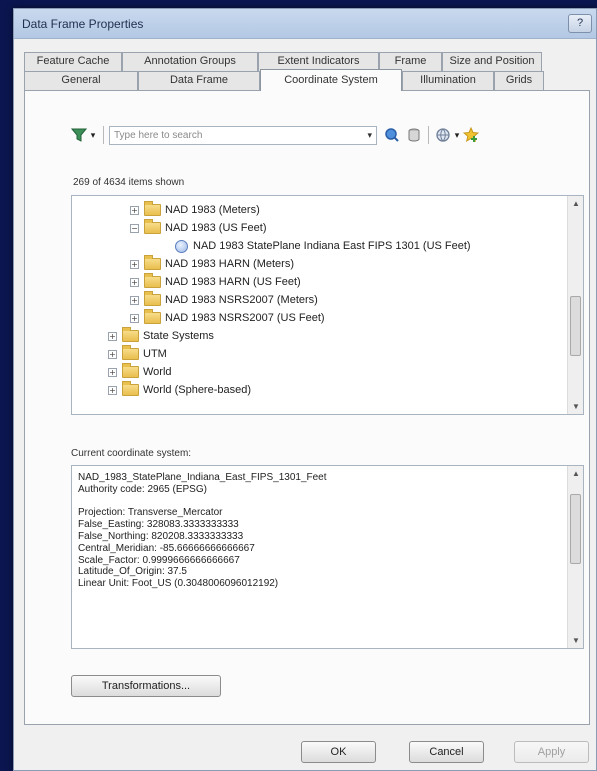 This screenshot has height=771, width=597. Describe the element at coordinates (166, 548) in the screenshot. I see `detail-line: Central_Meridian: -85.66666666666667` at that location.